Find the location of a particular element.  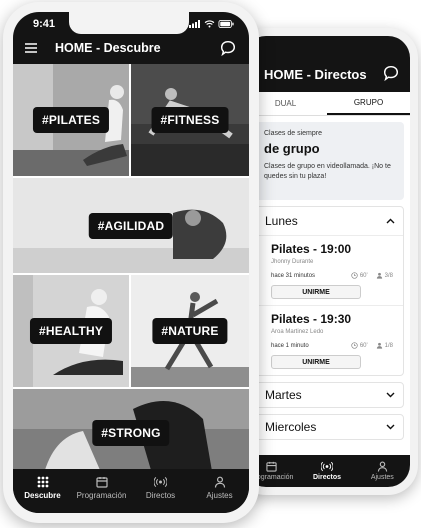

directos-header: HOME - Directos is located at coordinates (327, 64).